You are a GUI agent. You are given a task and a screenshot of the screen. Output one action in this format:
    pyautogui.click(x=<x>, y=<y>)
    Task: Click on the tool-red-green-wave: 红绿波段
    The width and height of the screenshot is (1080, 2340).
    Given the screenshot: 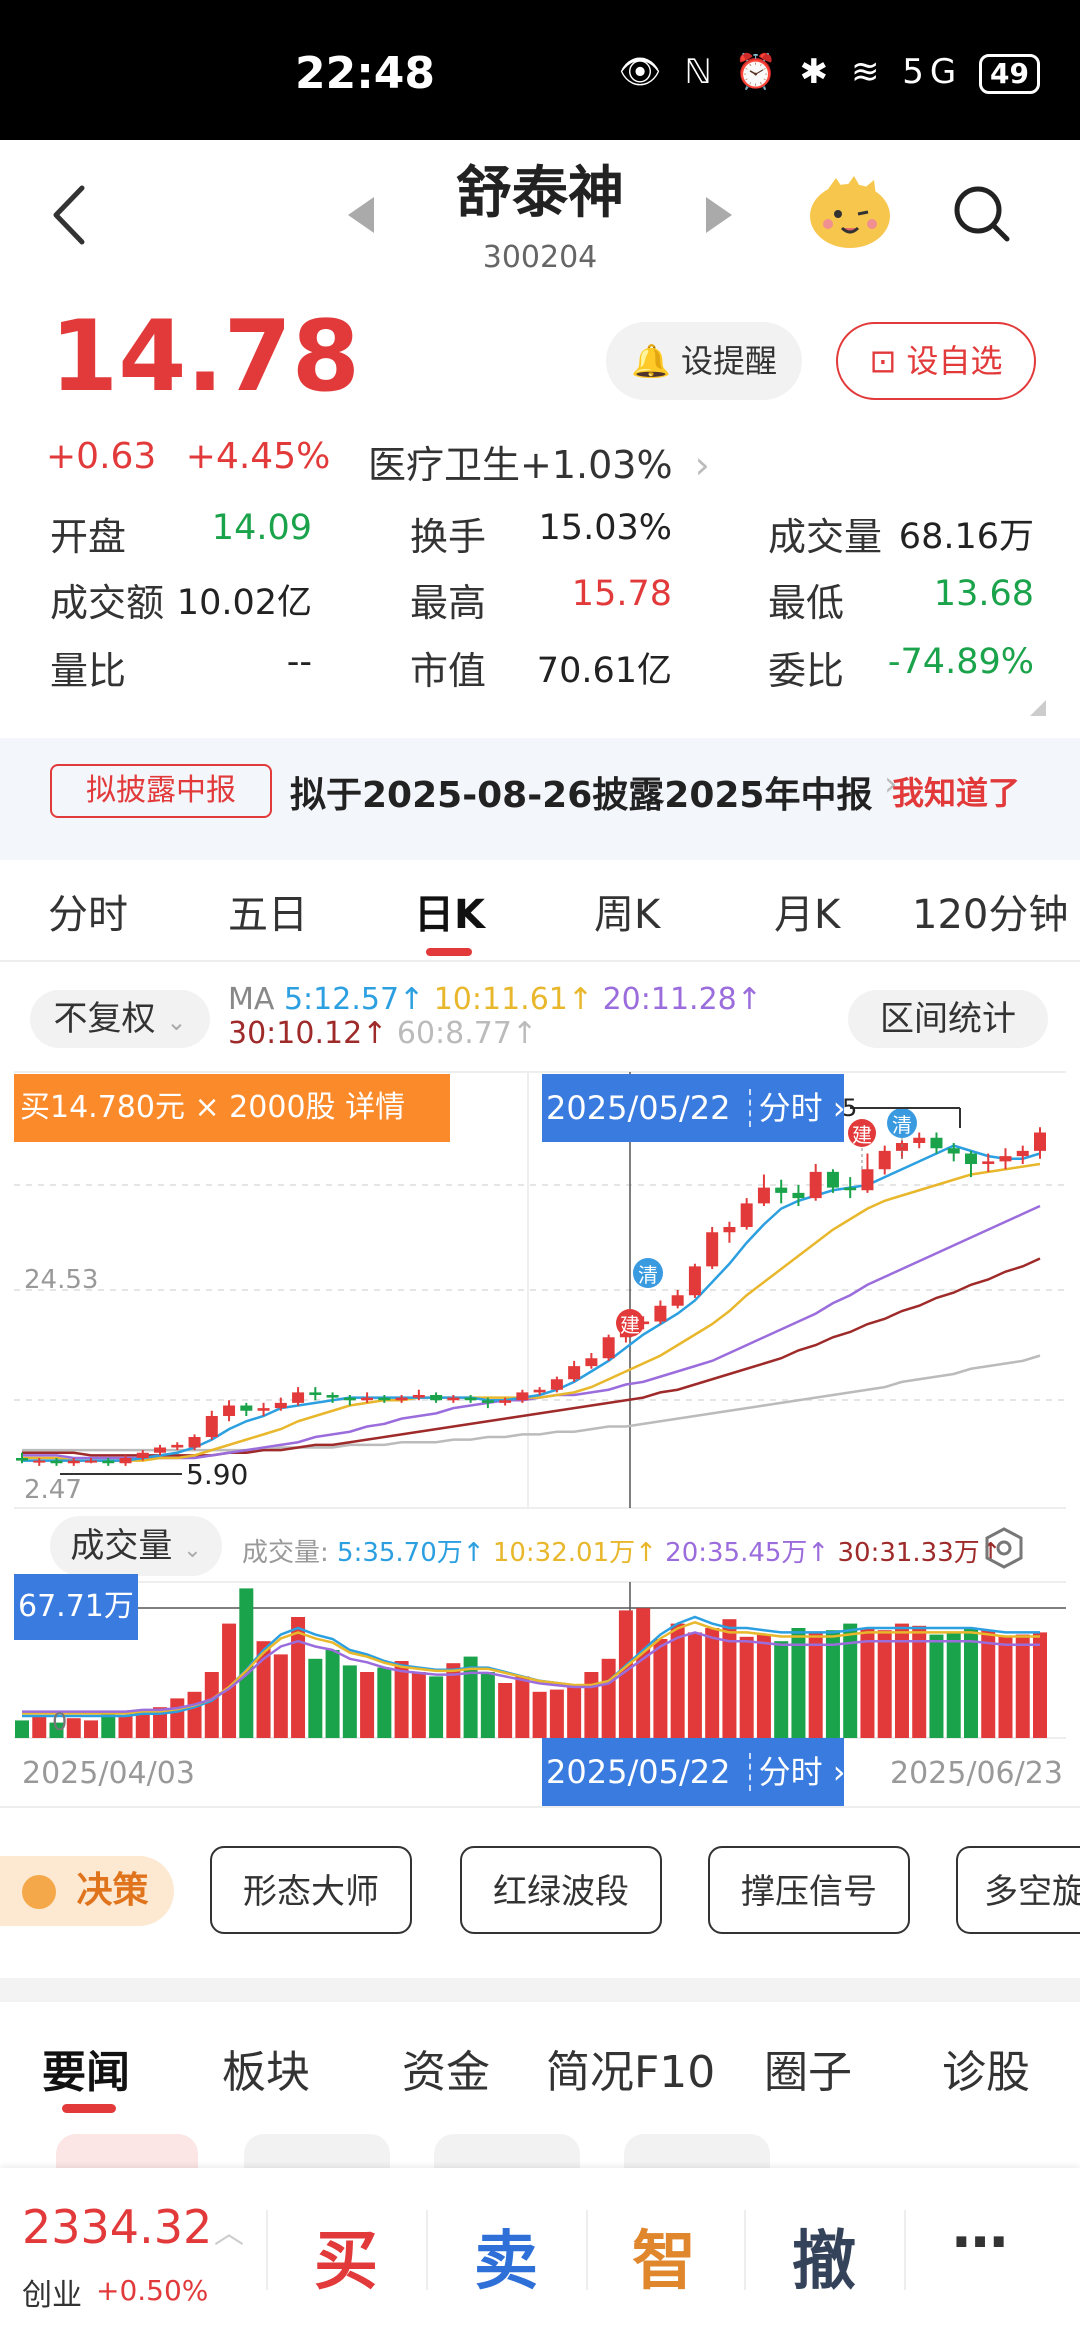 What is the action you would take?
    pyautogui.click(x=561, y=1890)
    